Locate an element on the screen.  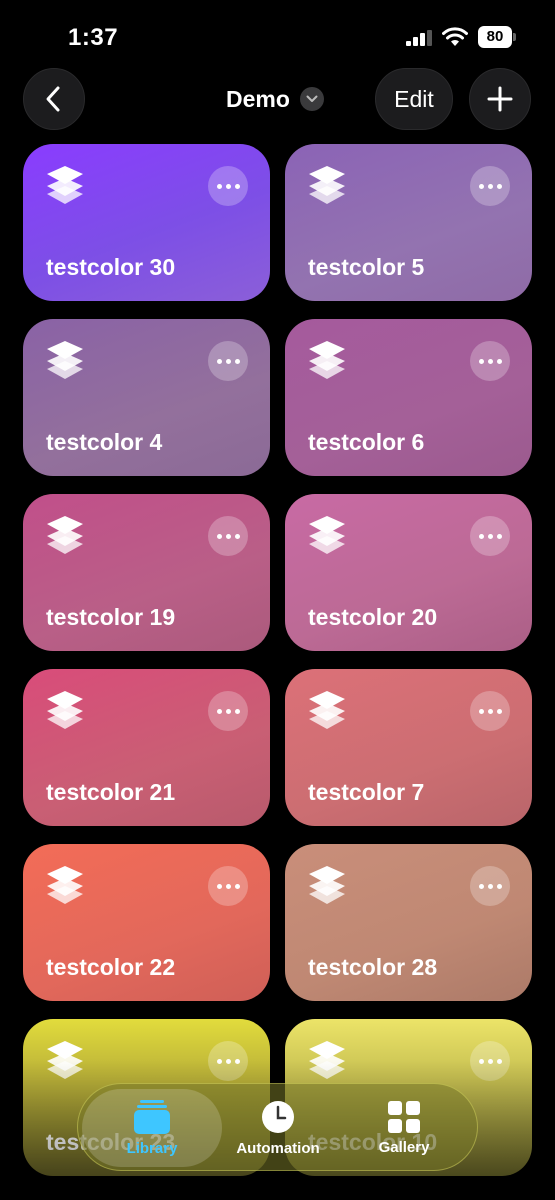
shortcut-tile-label: testcolor 21 is located at coordinates (111, 792).